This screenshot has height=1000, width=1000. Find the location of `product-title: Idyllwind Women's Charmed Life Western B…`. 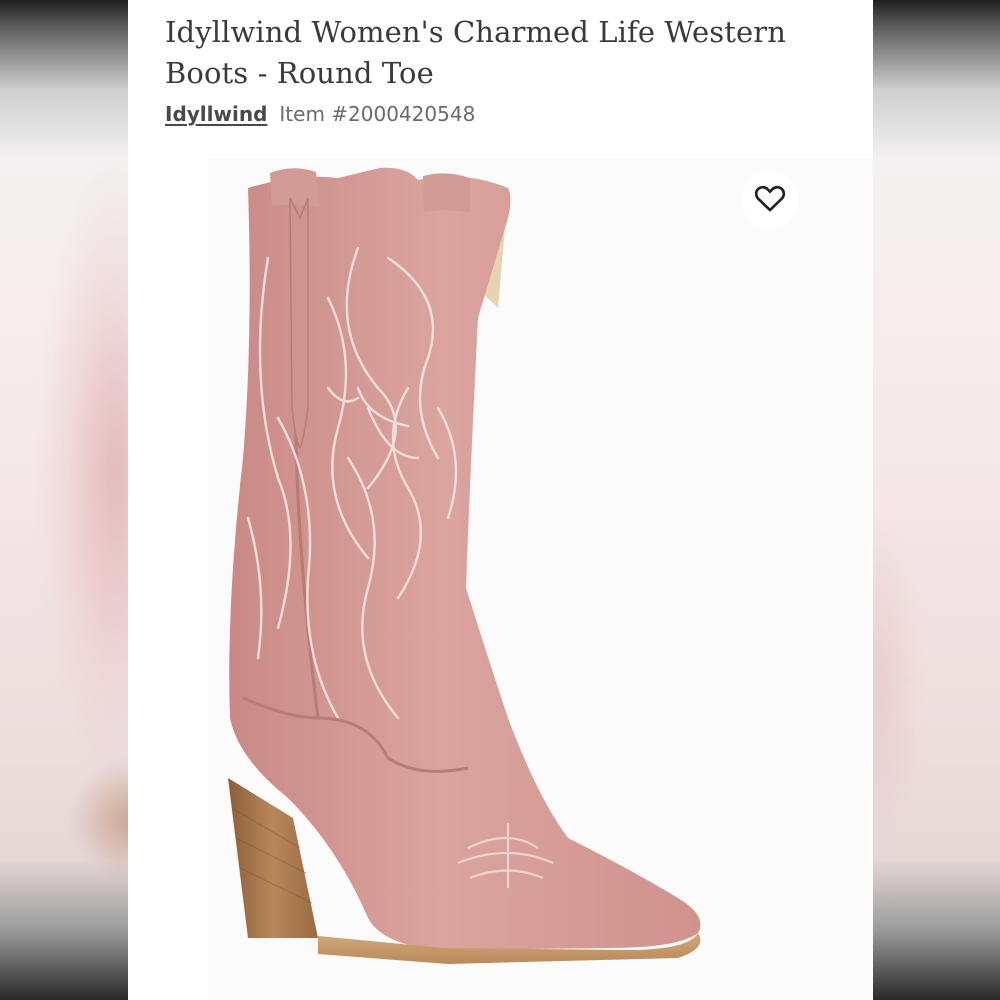

product-title: Idyllwind Women's Charmed Life Western B… is located at coordinates (475, 52).